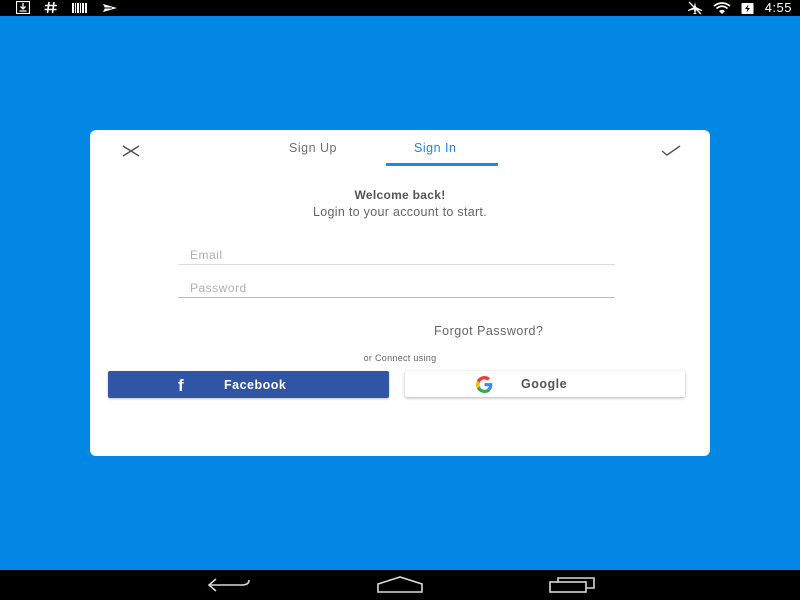 The image size is (800, 600). What do you see at coordinates (435, 148) in the screenshot?
I see `tab-sign-in: Sign In` at bounding box center [435, 148].